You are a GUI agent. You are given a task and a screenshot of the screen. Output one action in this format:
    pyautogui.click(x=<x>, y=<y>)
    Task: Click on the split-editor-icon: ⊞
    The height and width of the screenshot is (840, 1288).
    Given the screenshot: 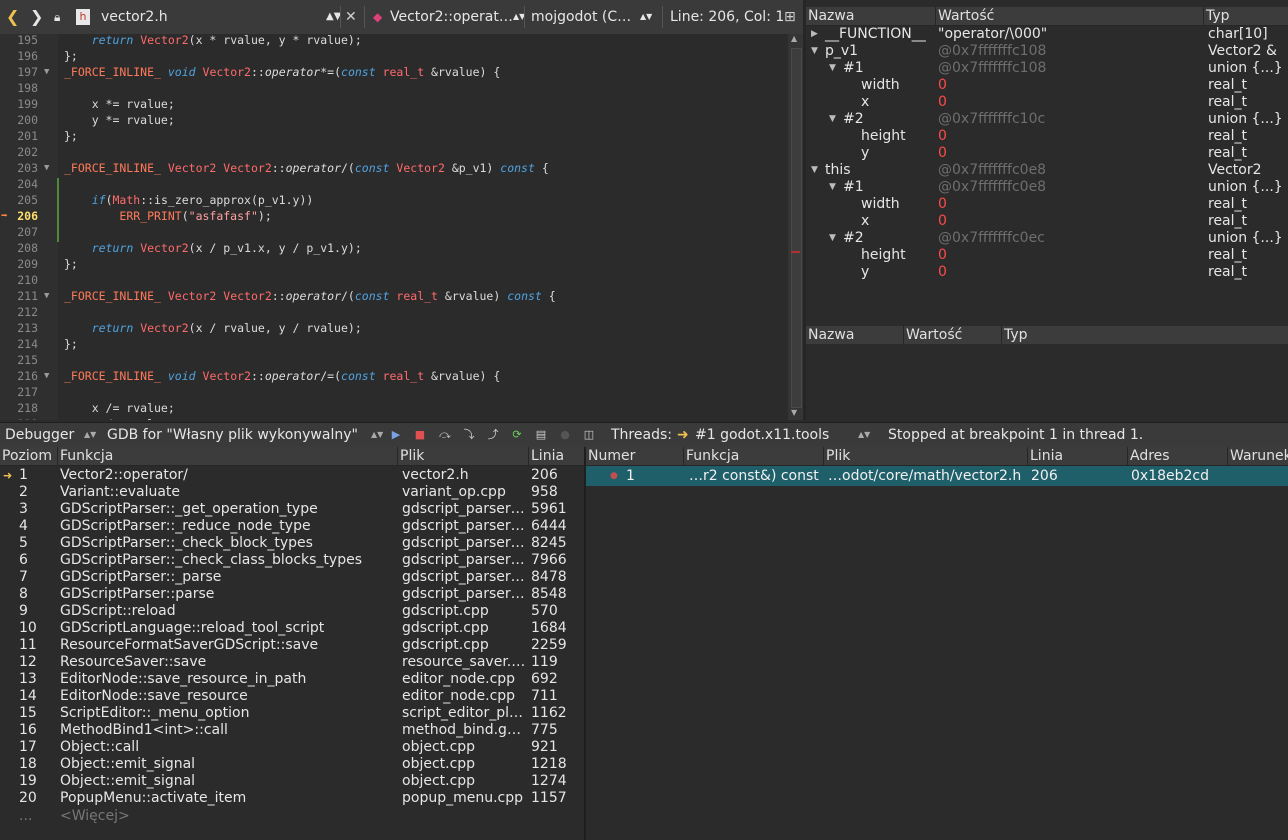 What is the action you would take?
    pyautogui.click(x=790, y=17)
    